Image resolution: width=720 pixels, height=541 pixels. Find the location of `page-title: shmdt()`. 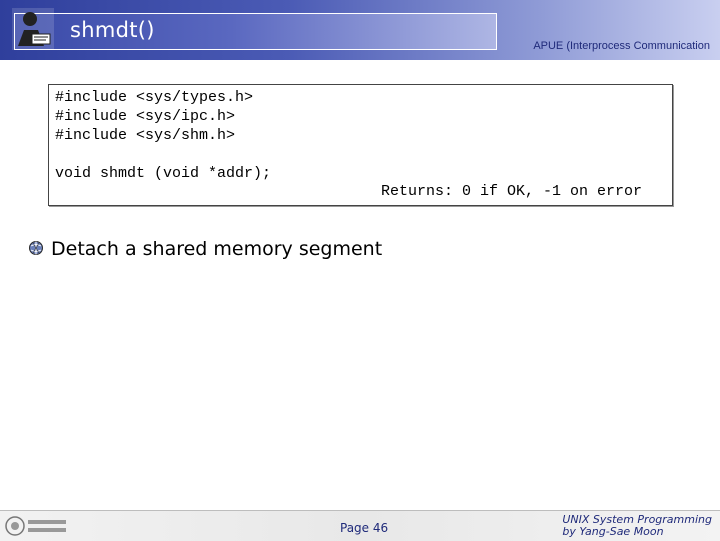

page-title: shmdt() is located at coordinates (112, 30).